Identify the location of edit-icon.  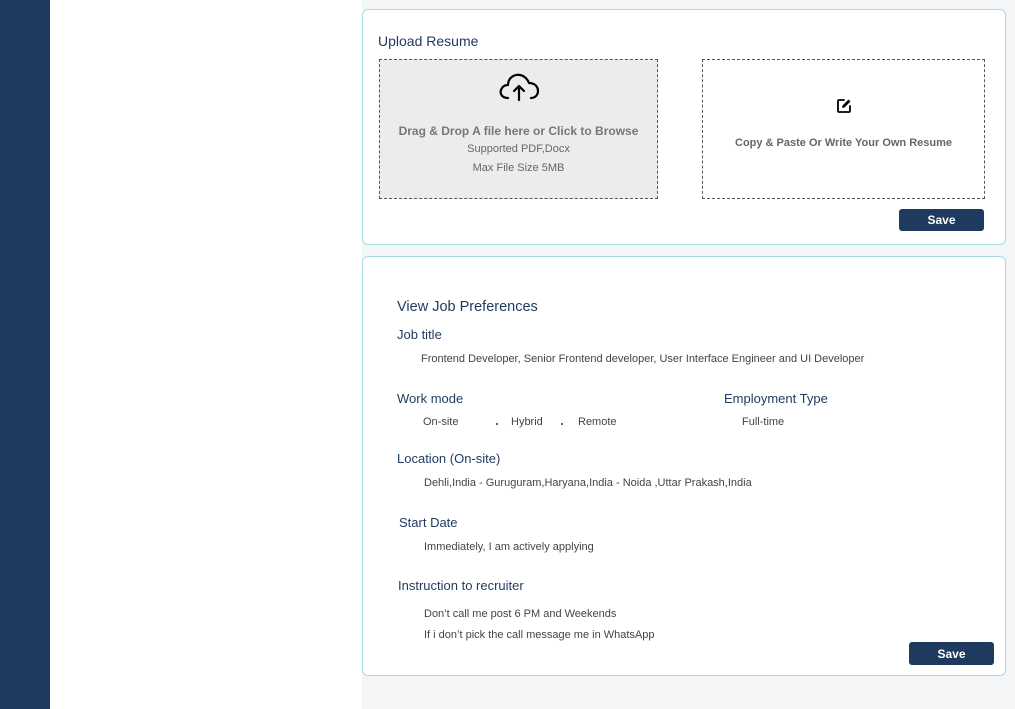
(843, 106).